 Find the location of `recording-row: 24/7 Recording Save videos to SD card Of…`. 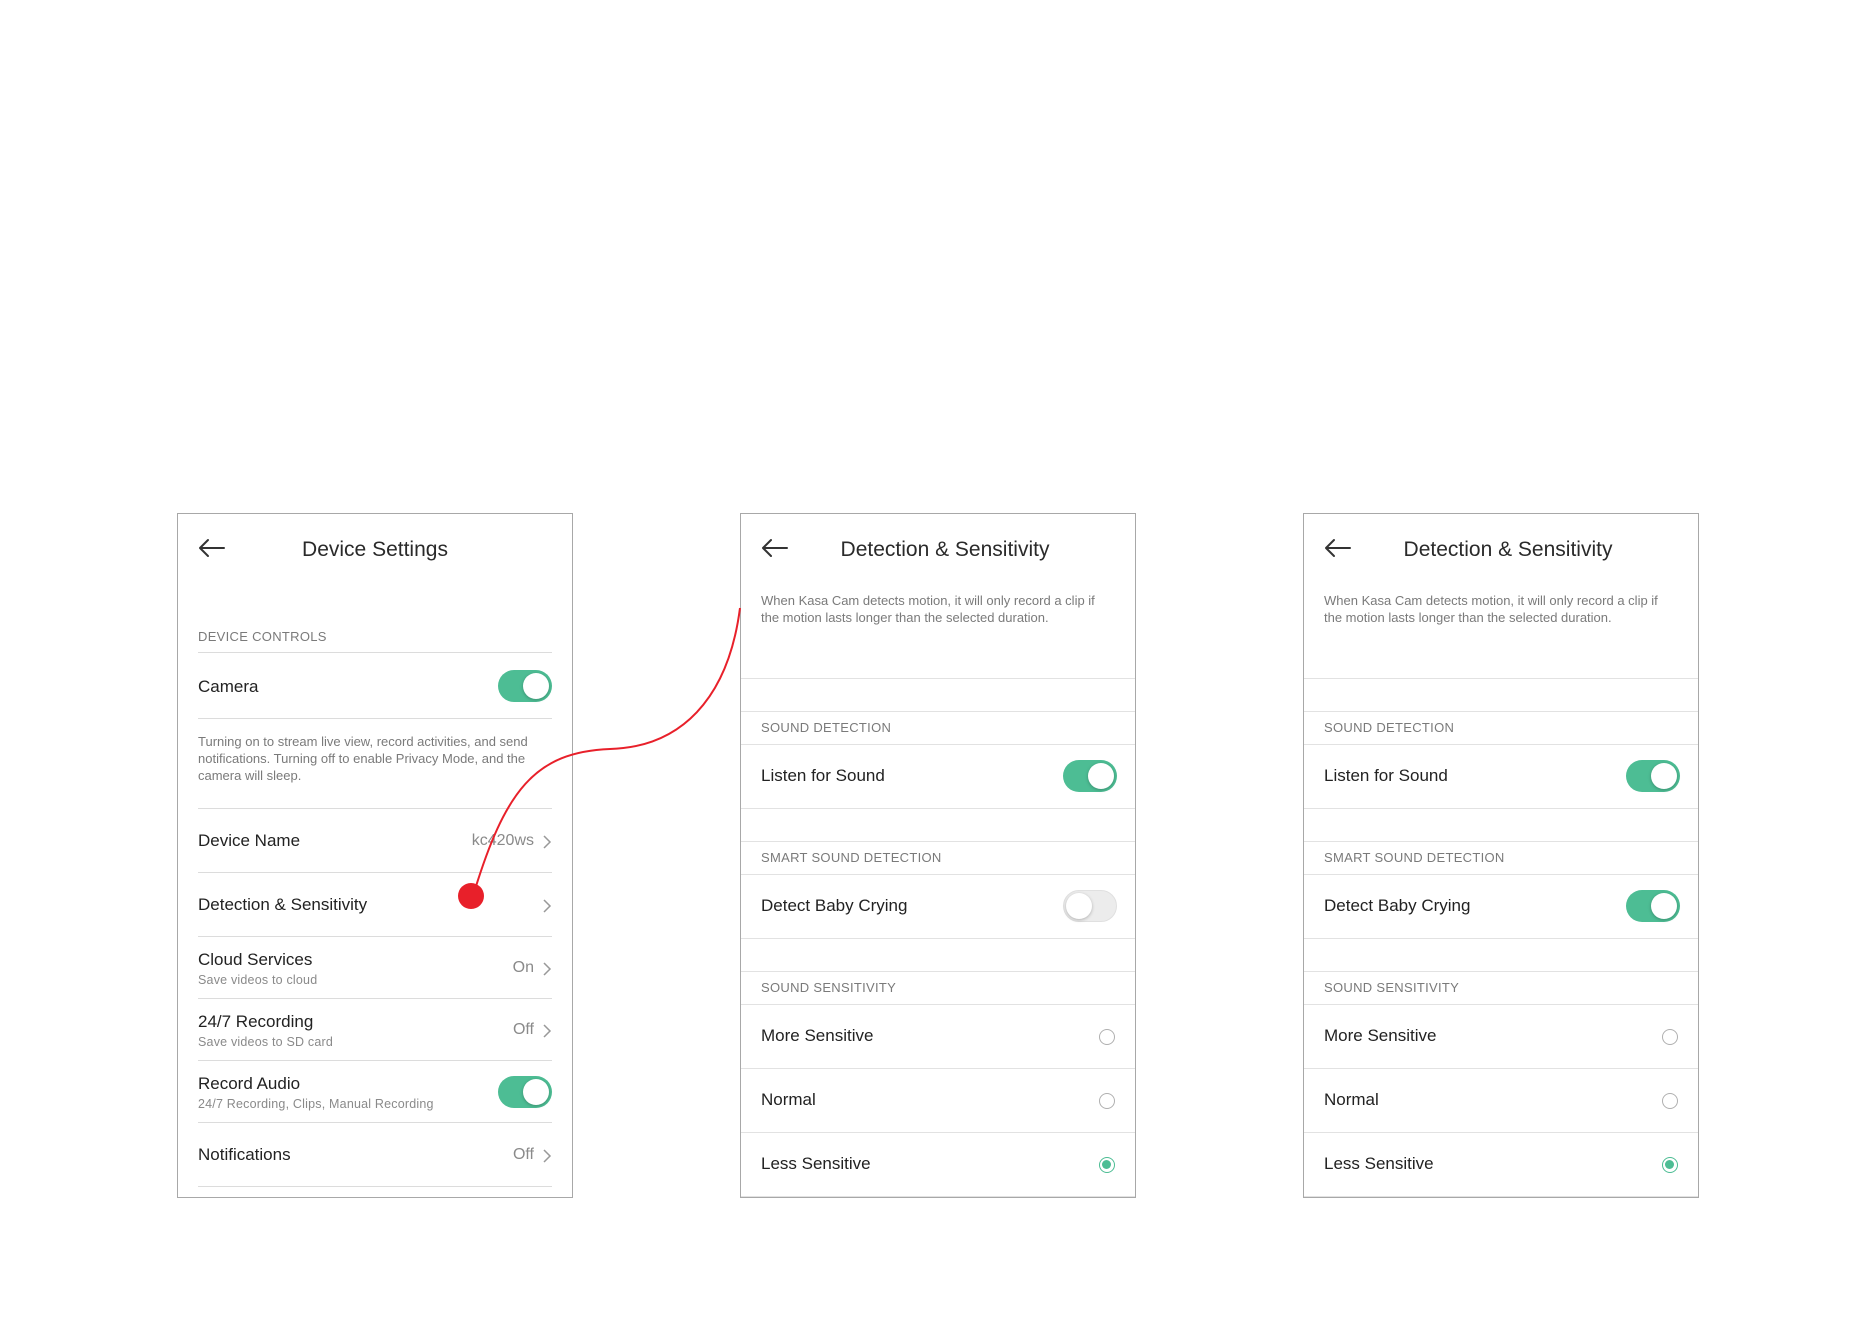

recording-row: 24/7 Recording Save videos to SD card Of… is located at coordinates (375, 1030).